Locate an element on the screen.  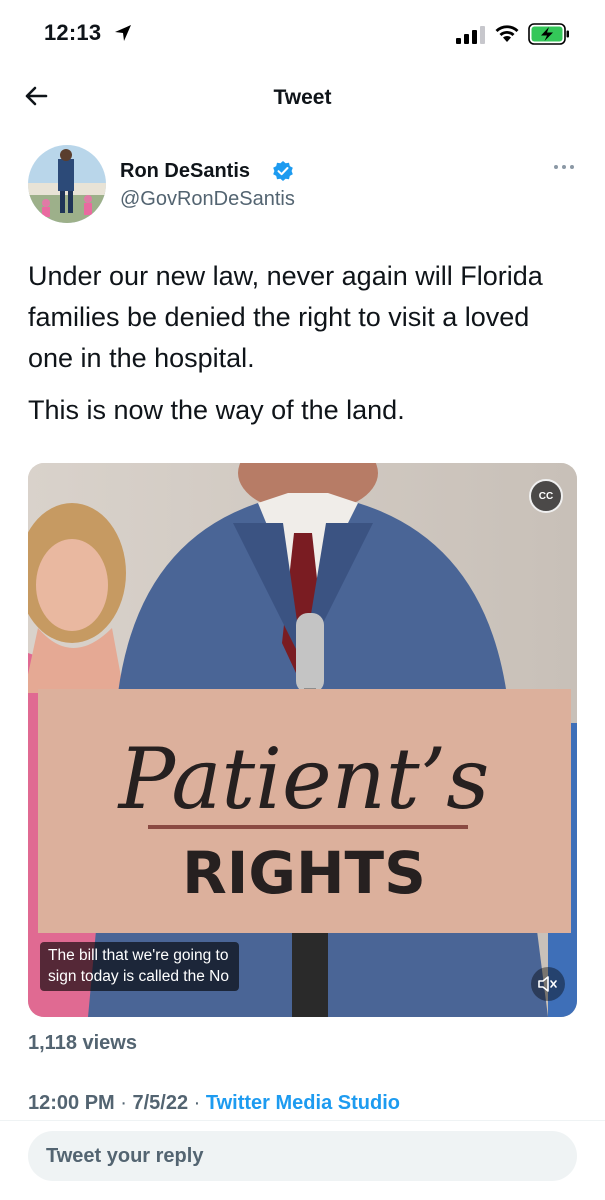
avatar-image is located at coordinates (67, 184).